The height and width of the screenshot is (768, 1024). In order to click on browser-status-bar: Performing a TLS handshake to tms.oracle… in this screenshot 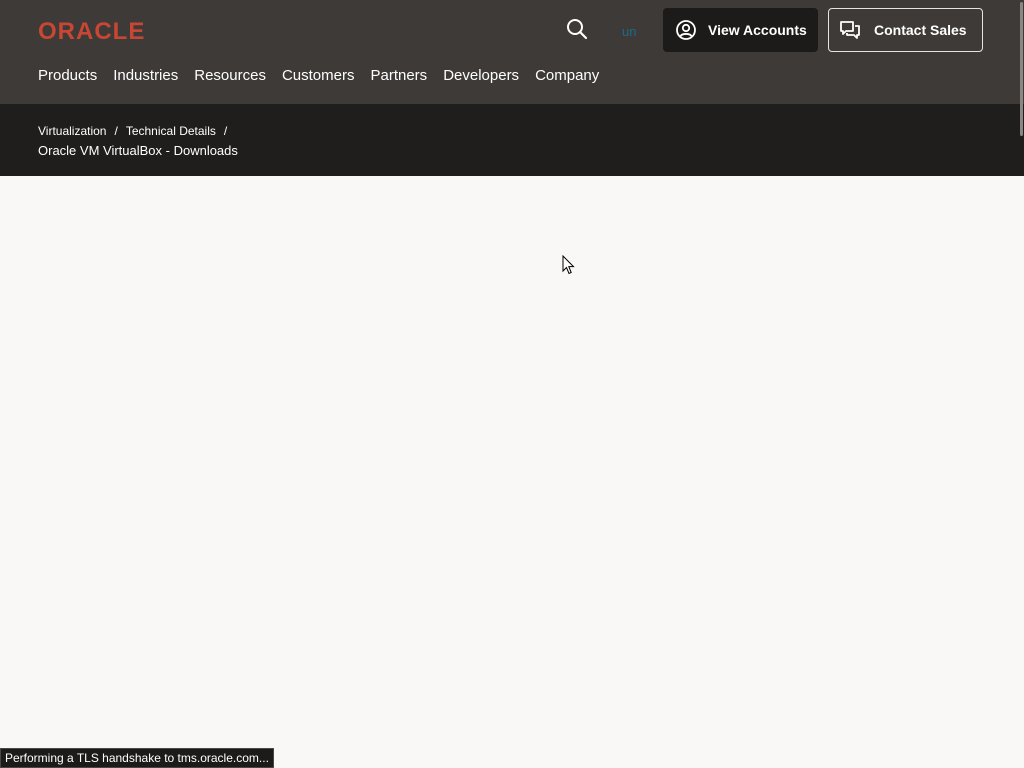, I will do `click(137, 758)`.